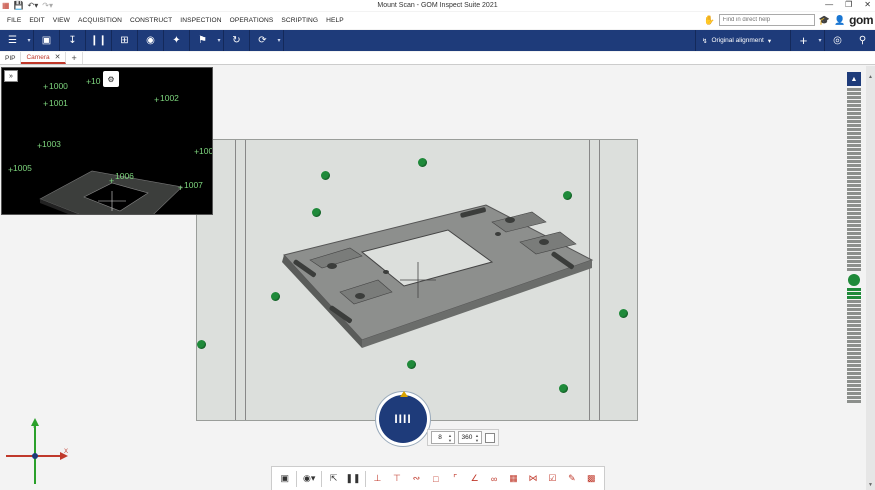 This screenshot has width=875, height=490. Describe the element at coordinates (33, 5) in the screenshot. I see `undo-icon: ↶▾` at that location.